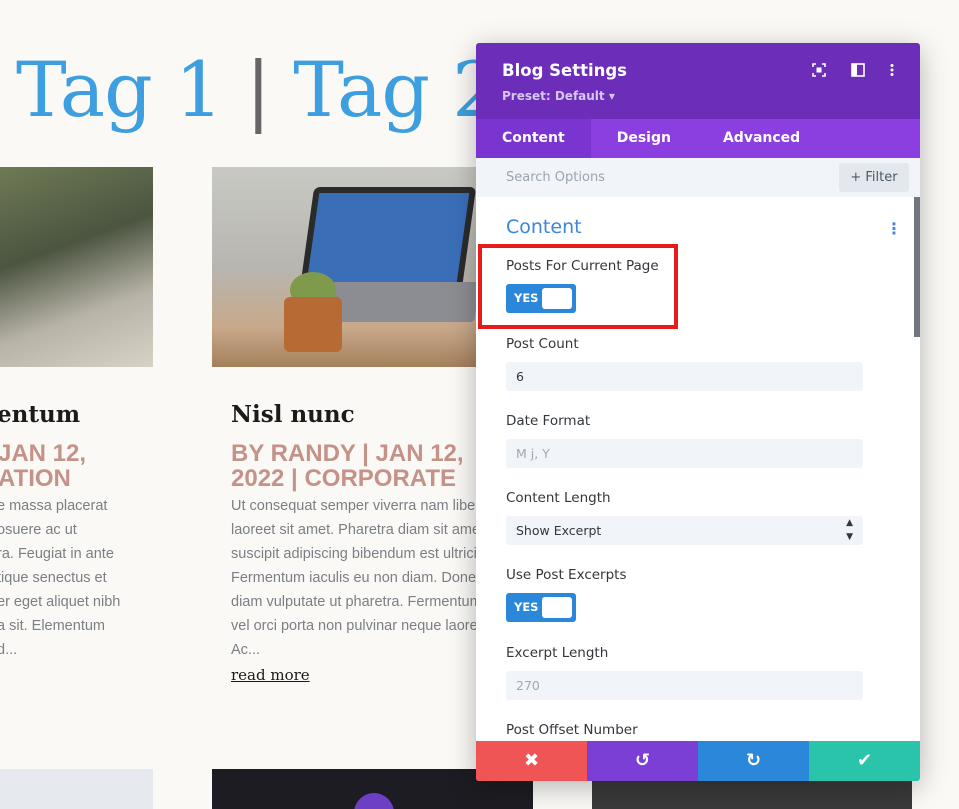  What do you see at coordinates (541, 607) in the screenshot?
I see `use-post-excerpts-toggle: YES` at bounding box center [541, 607].